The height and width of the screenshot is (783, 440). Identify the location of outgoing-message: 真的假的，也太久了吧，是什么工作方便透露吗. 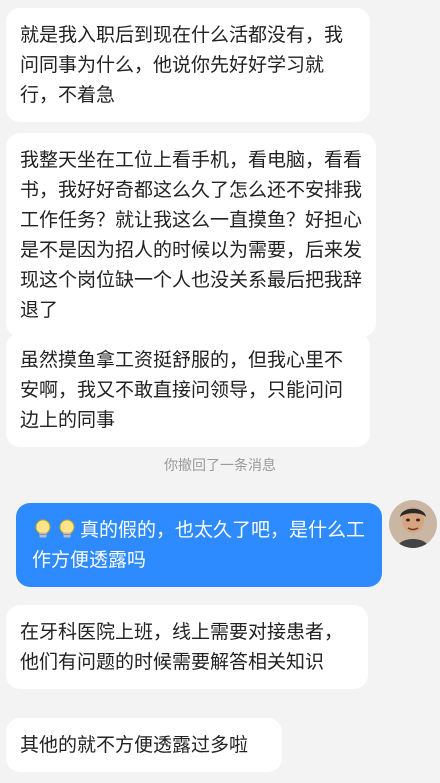
(199, 545).